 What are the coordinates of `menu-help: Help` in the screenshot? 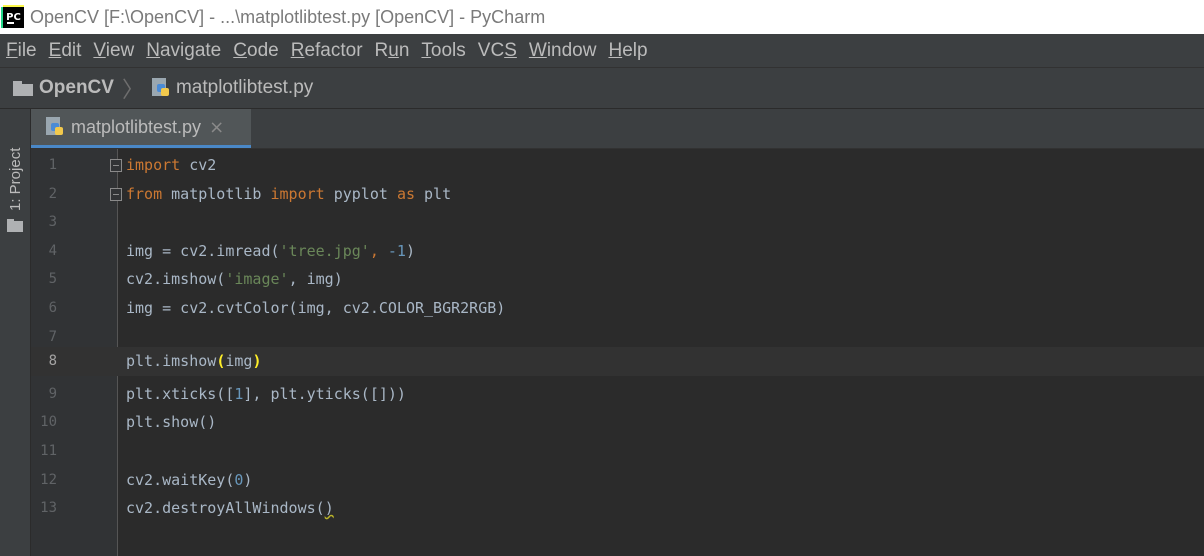 It's located at (627, 51).